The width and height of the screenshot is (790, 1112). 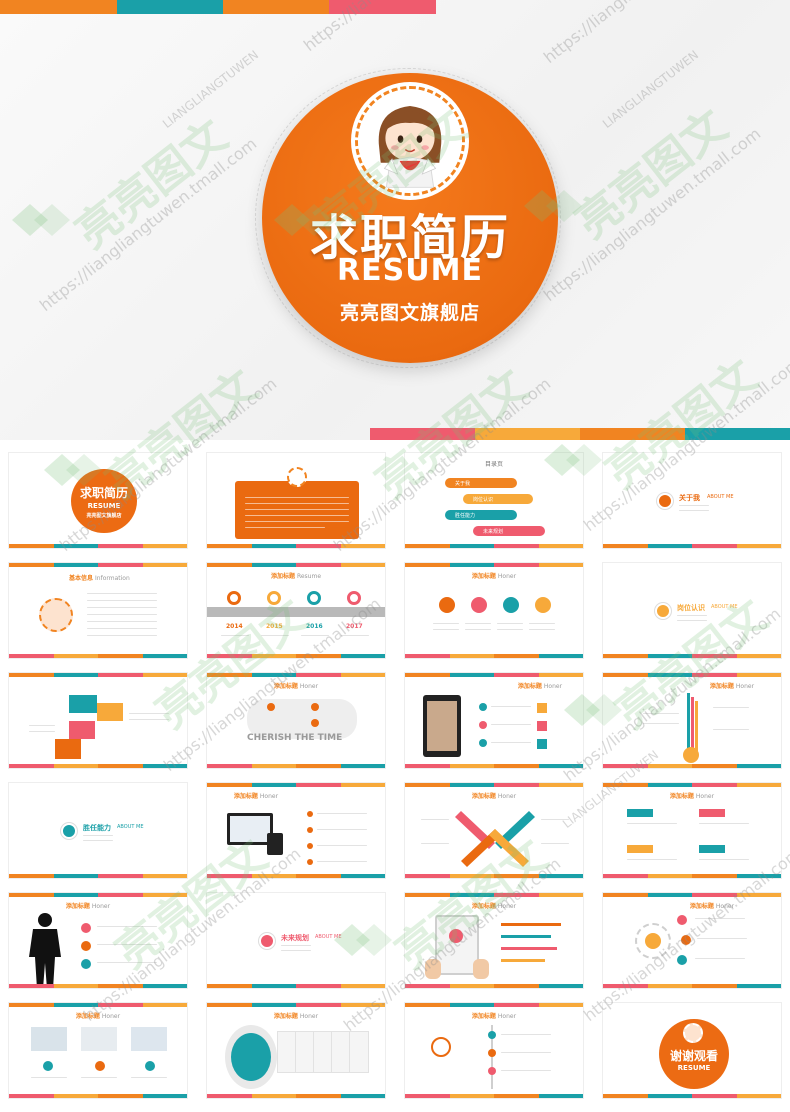 I want to click on timeline-year-2: 2015, so click(x=274, y=626).